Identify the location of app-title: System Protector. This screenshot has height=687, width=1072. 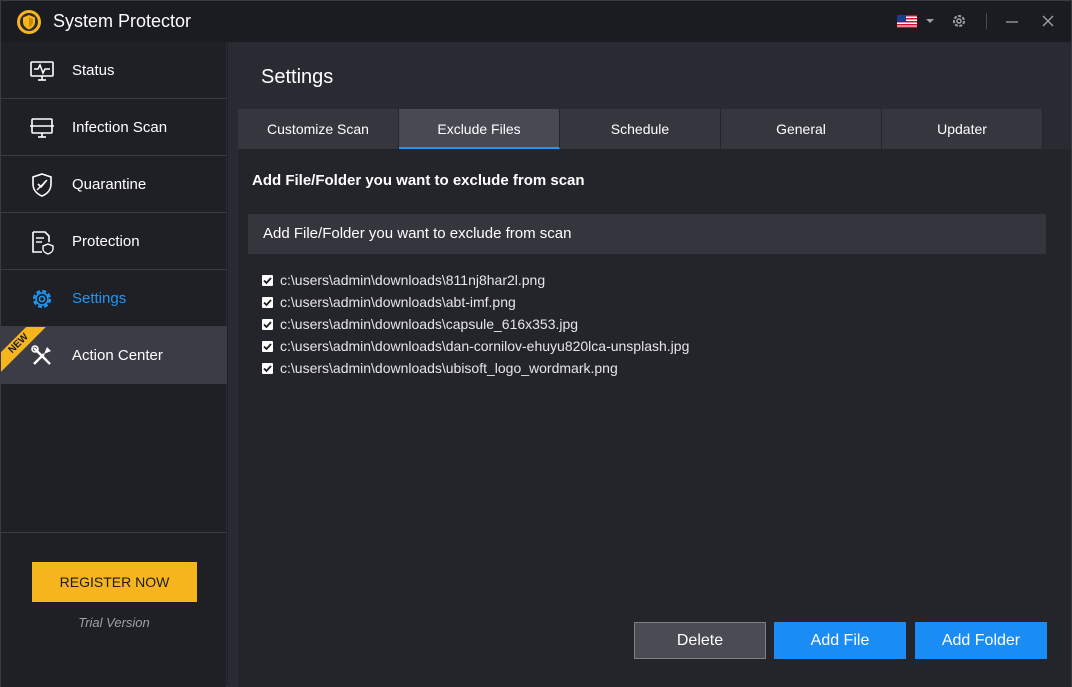
(122, 21).